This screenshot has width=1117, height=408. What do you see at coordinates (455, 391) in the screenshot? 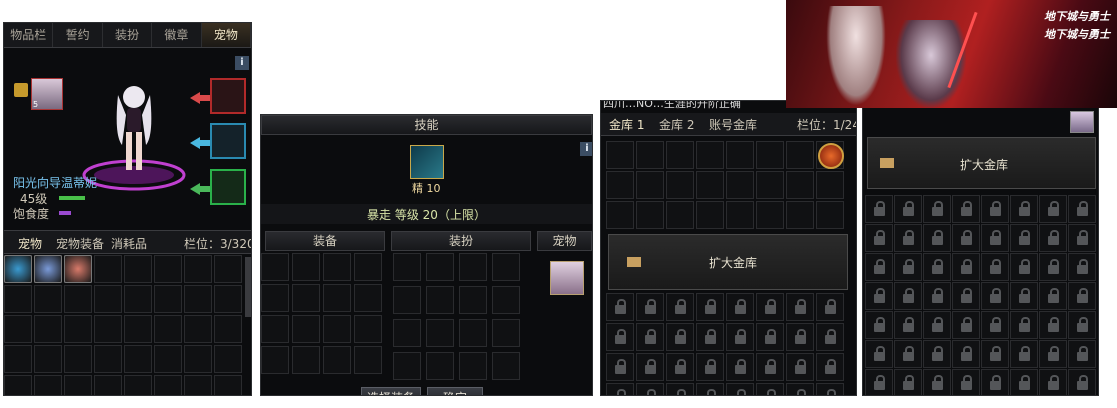
I see `confirm-button: 确定` at bounding box center [455, 391].